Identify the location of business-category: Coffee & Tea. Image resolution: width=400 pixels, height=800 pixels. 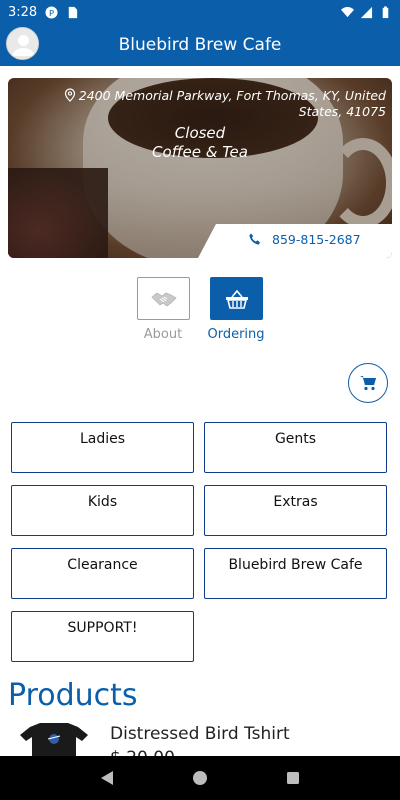
(200, 152).